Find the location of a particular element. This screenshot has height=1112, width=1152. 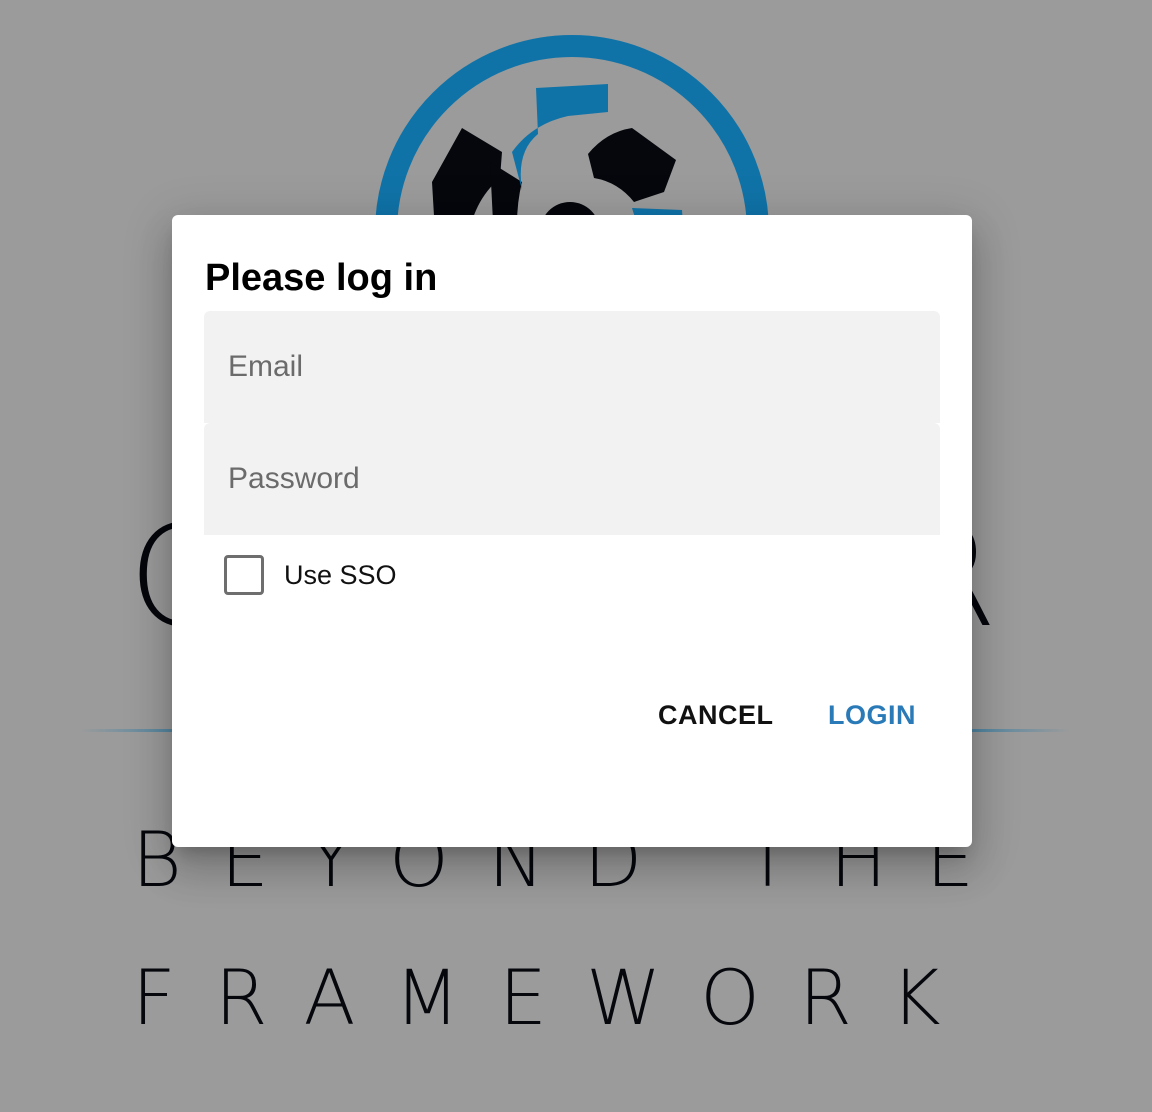

cancel-button: CANCEL is located at coordinates (716, 715).